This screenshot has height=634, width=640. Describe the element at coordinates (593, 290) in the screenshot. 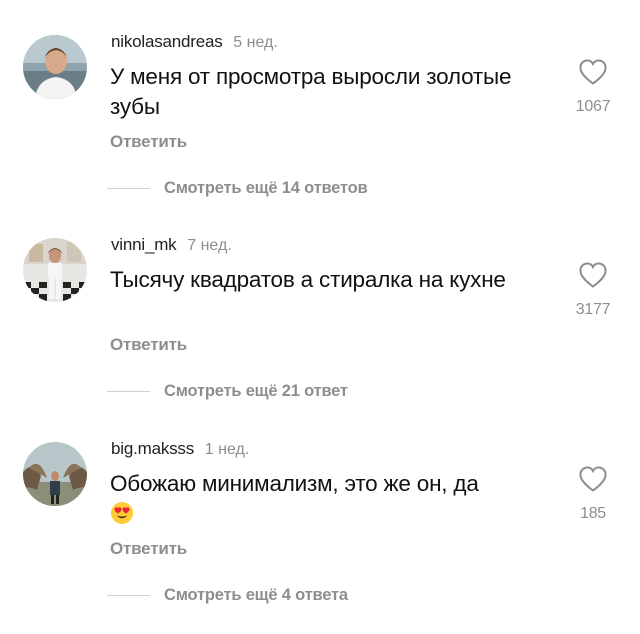

I see `like-control: 3177` at that location.